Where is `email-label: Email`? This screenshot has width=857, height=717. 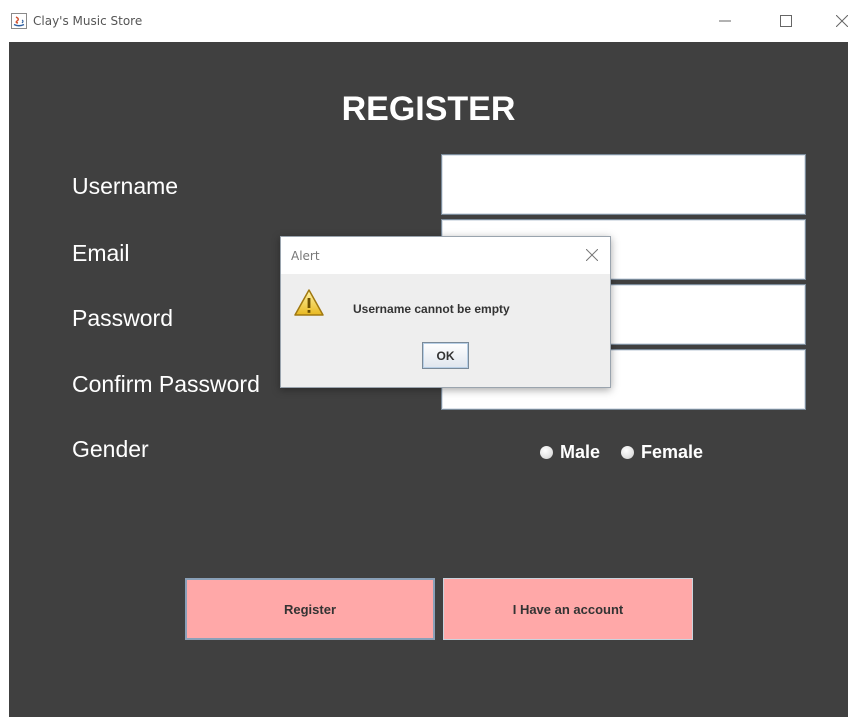 email-label: Email is located at coordinates (101, 253).